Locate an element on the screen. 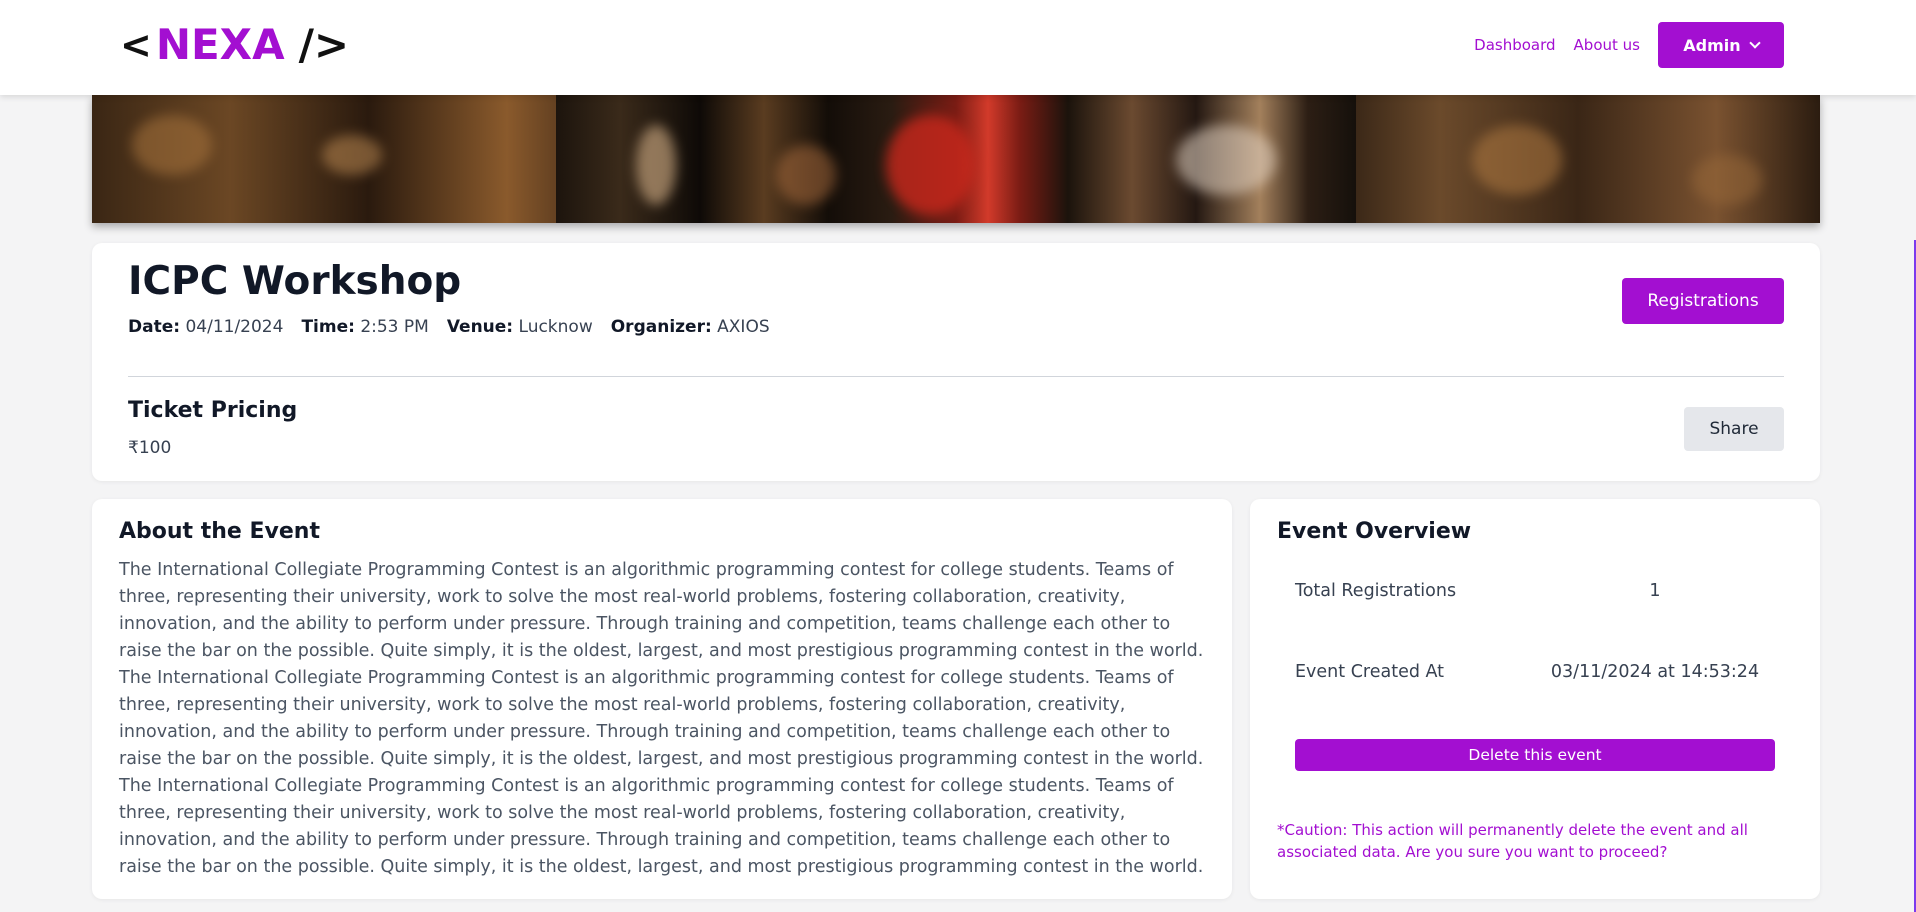 Image resolution: width=1916 pixels, height=912 pixels. date-value: 04/11/2024 is located at coordinates (234, 327).